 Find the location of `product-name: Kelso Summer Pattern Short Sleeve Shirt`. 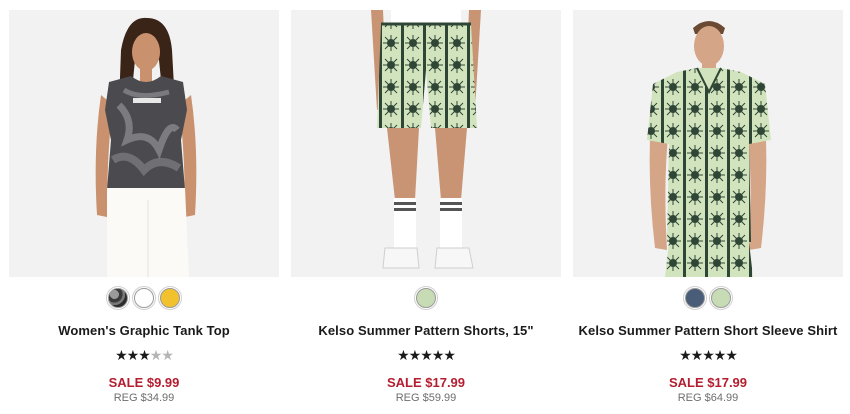

product-name: Kelso Summer Pattern Short Sleeve Shirt is located at coordinates (708, 330).